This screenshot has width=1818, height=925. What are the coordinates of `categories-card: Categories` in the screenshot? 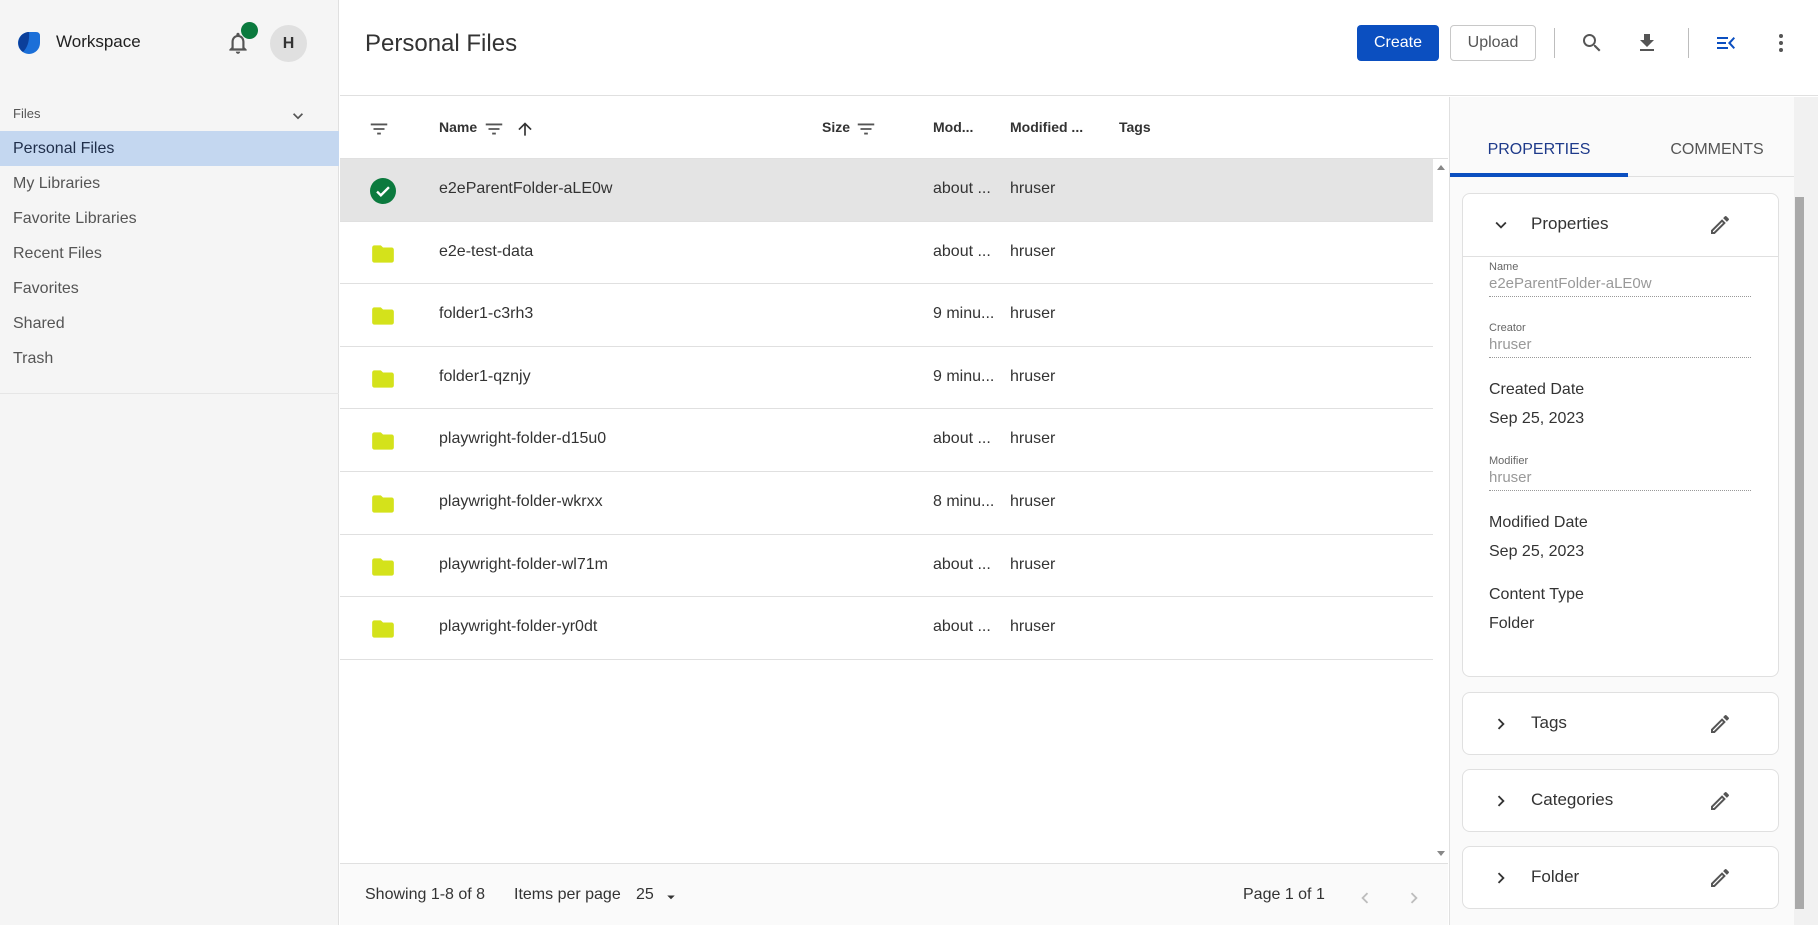 It's located at (1620, 800).